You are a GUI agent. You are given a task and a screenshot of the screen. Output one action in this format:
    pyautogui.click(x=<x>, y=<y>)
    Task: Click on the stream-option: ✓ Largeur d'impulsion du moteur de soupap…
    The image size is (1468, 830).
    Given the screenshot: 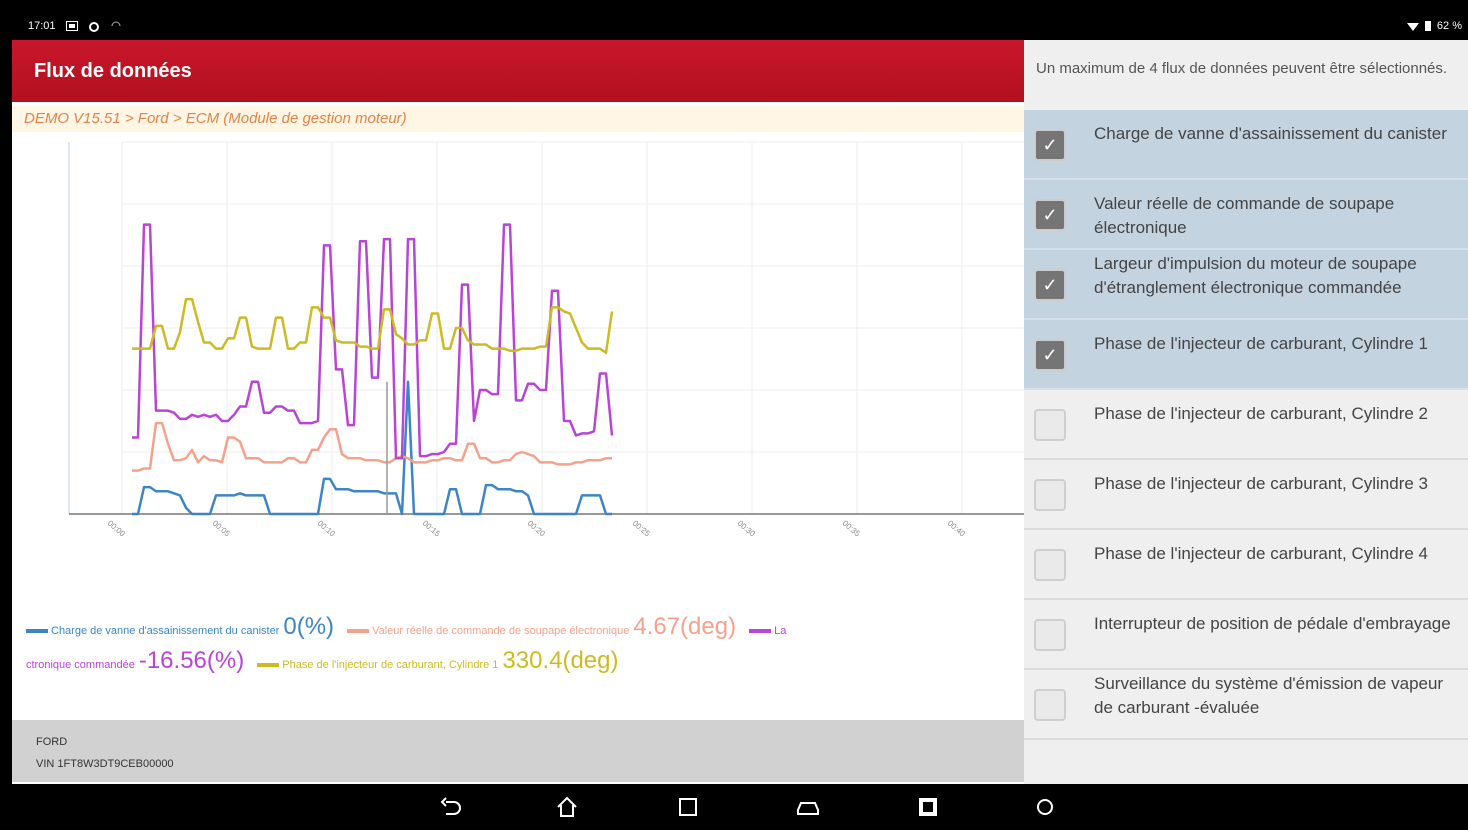 What is the action you would take?
    pyautogui.click(x=1246, y=285)
    